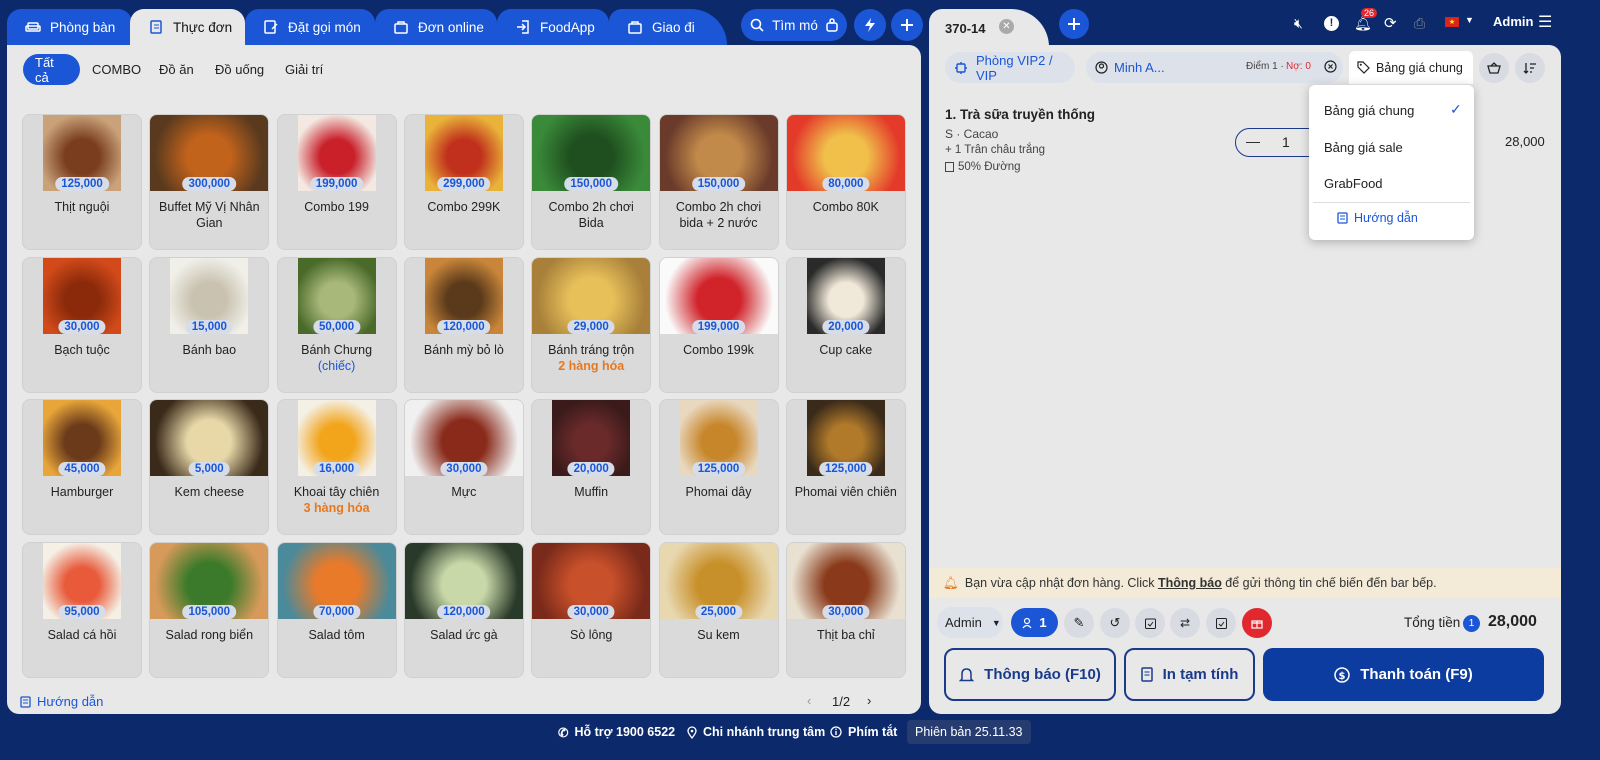  Describe the element at coordinates (1469, 20) in the screenshot. I see `chevron-down-icon: ▼` at that location.